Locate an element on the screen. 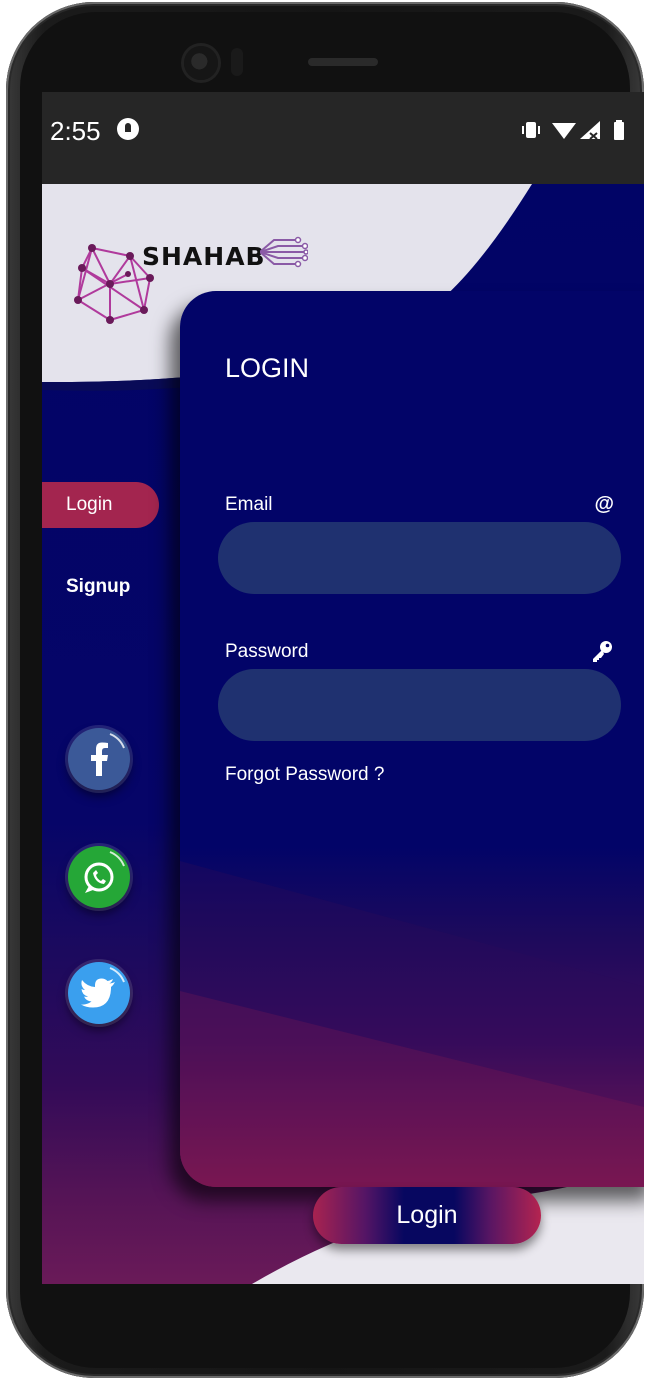  brand-name: SHAHAB is located at coordinates (204, 256).